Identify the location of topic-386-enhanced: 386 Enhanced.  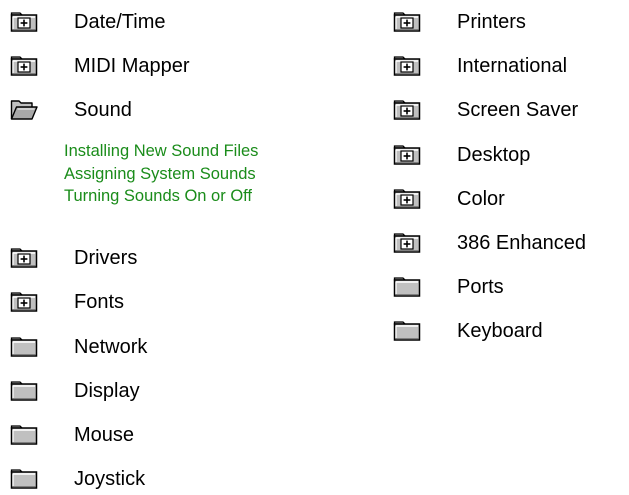
(489, 243).